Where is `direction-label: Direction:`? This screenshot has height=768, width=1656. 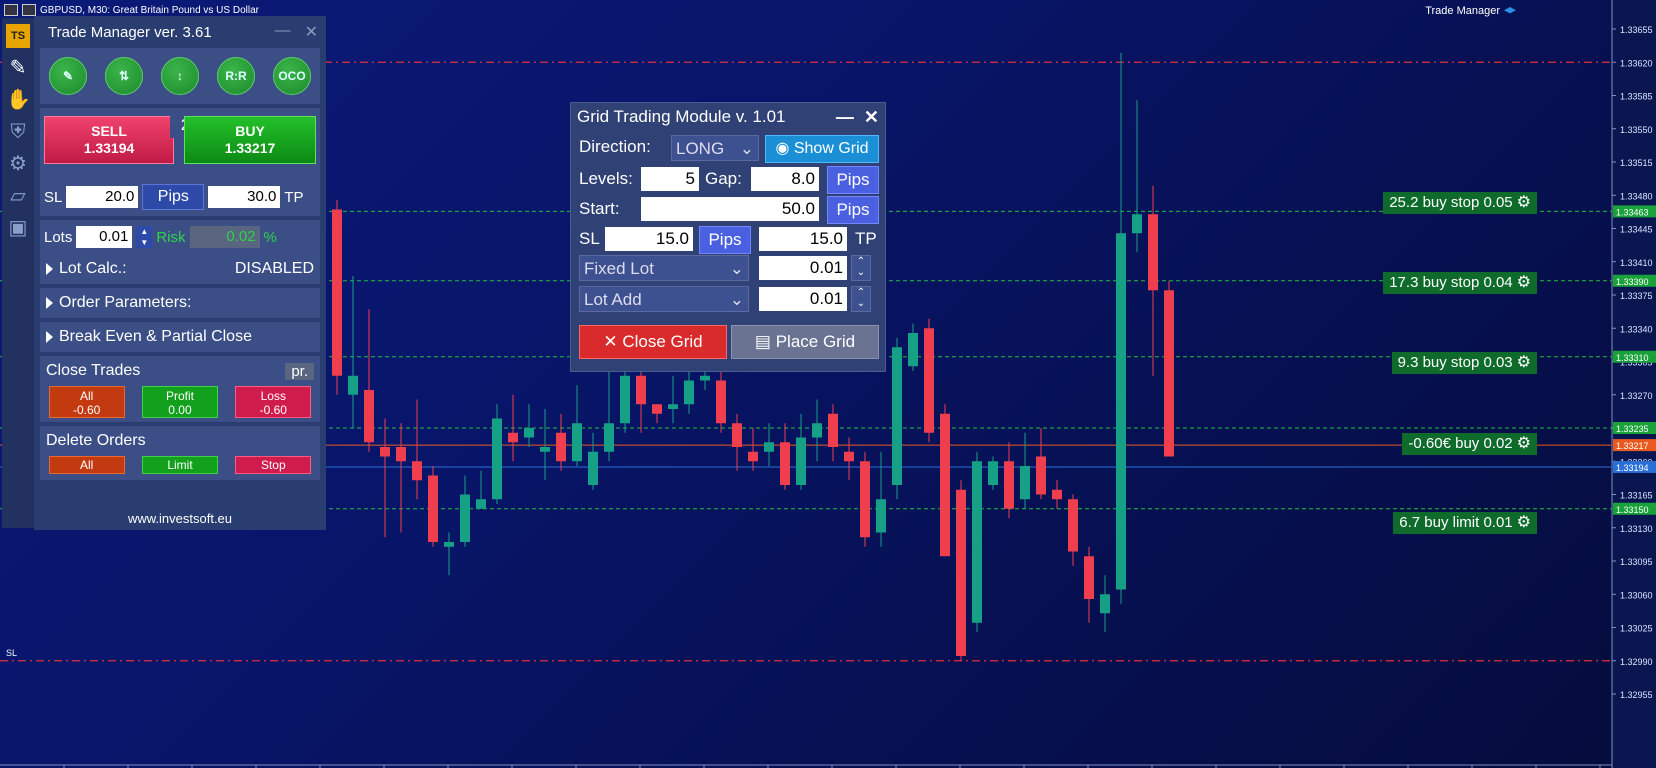 direction-label: Direction: is located at coordinates (615, 146).